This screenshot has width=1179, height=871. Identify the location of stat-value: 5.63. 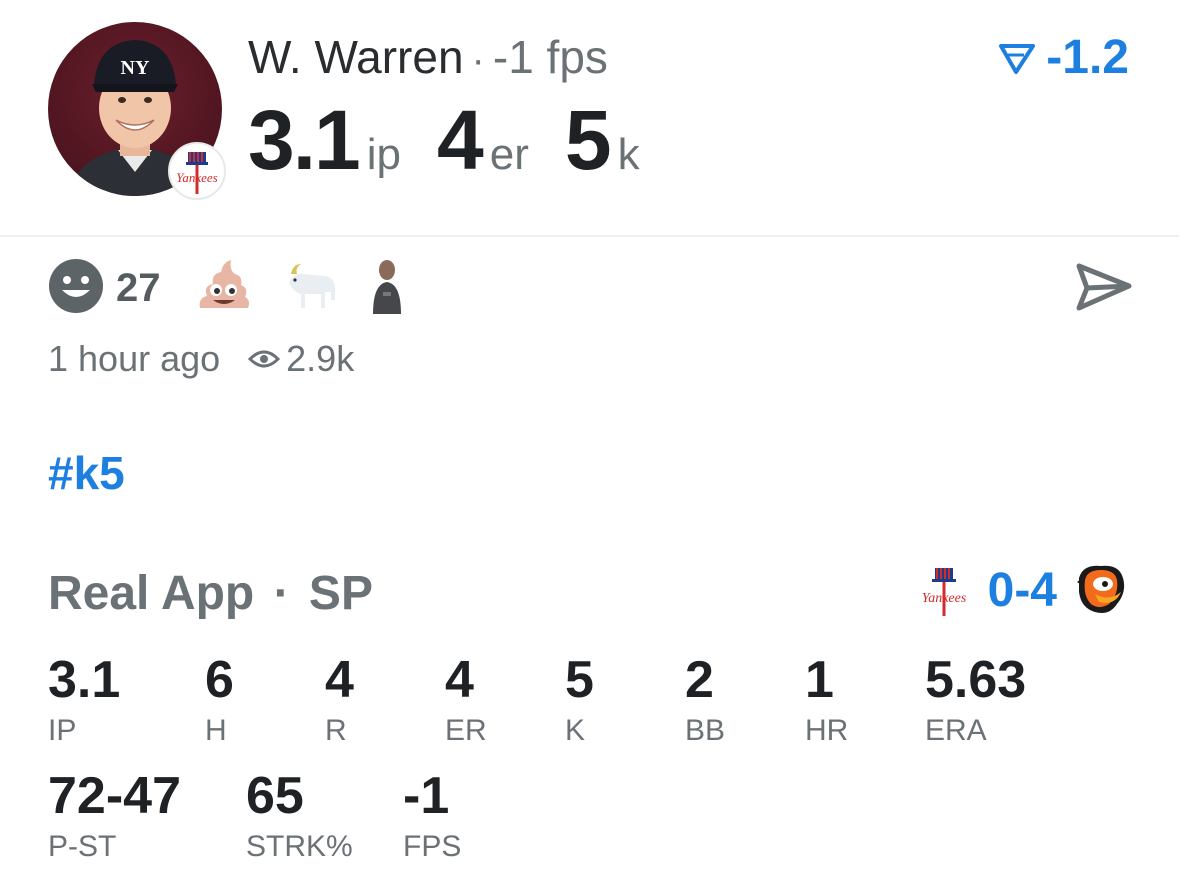
(976, 680).